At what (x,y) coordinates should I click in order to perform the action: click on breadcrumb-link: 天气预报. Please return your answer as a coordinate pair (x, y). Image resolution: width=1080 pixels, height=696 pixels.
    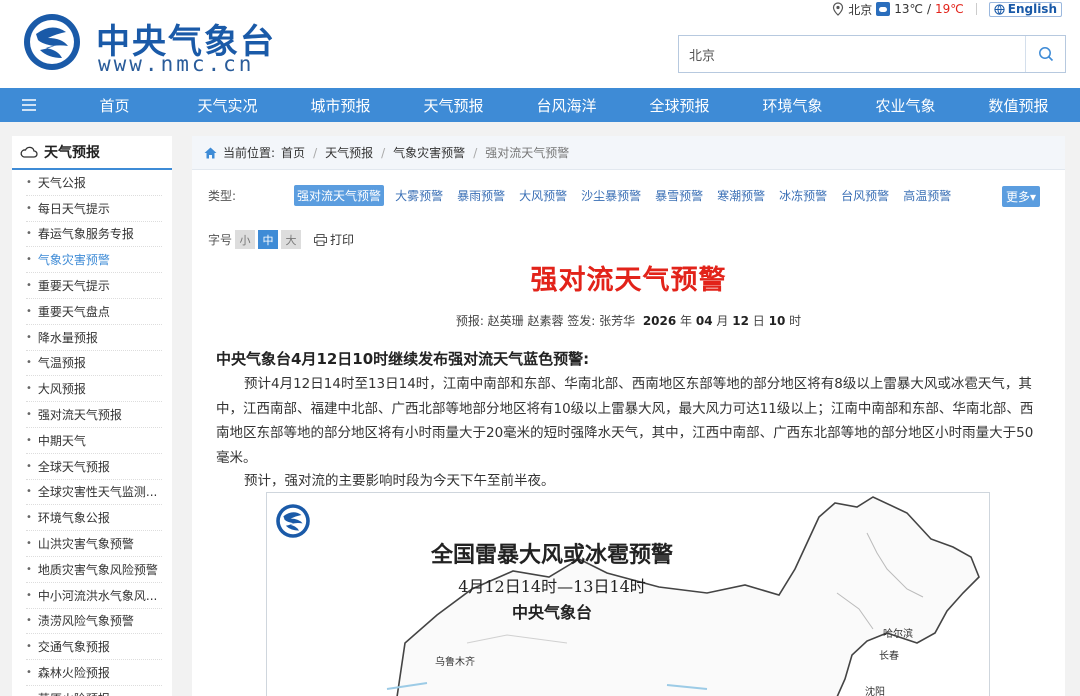
    Looking at the image, I should click on (349, 152).